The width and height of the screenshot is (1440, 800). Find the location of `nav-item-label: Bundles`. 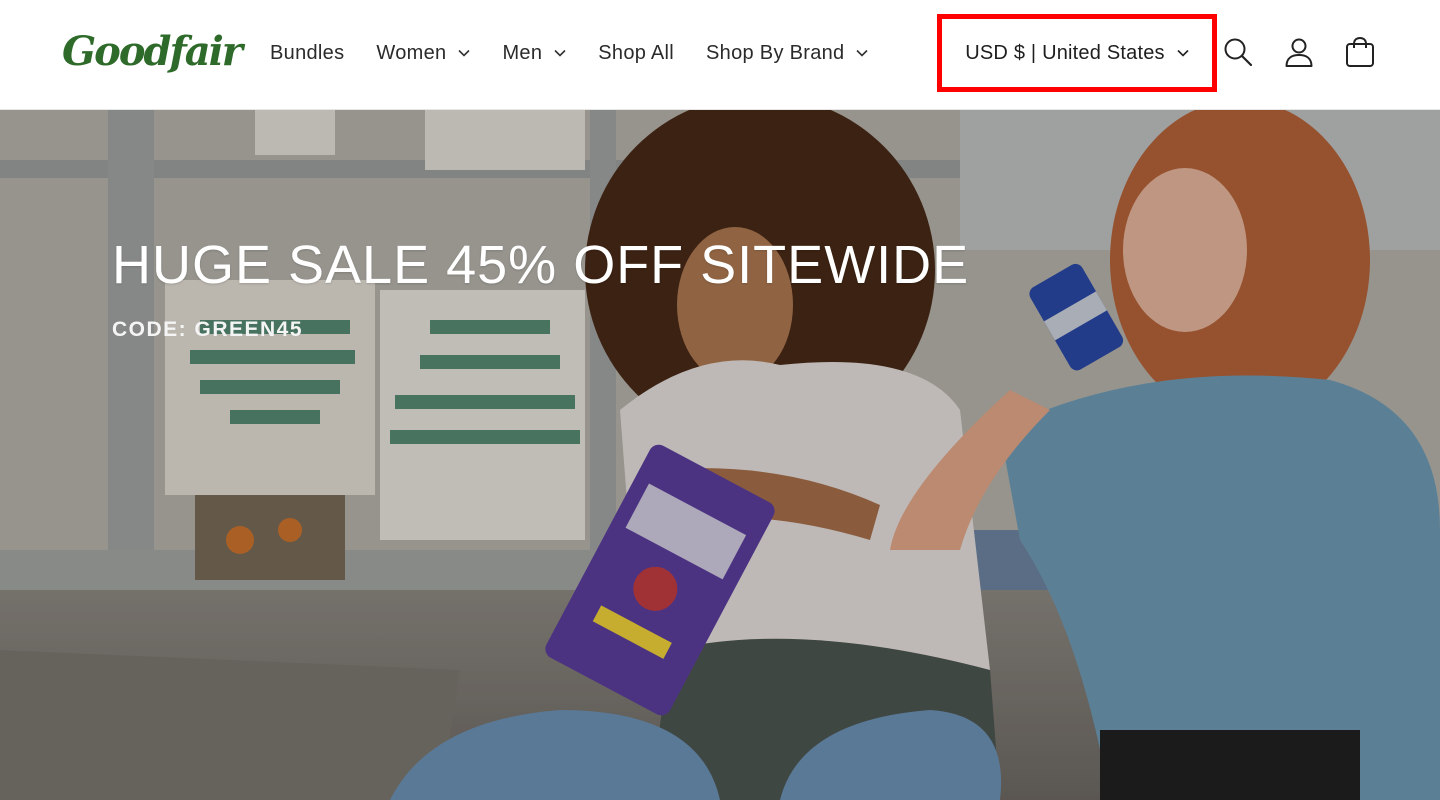

nav-item-label: Bundles is located at coordinates (307, 52).